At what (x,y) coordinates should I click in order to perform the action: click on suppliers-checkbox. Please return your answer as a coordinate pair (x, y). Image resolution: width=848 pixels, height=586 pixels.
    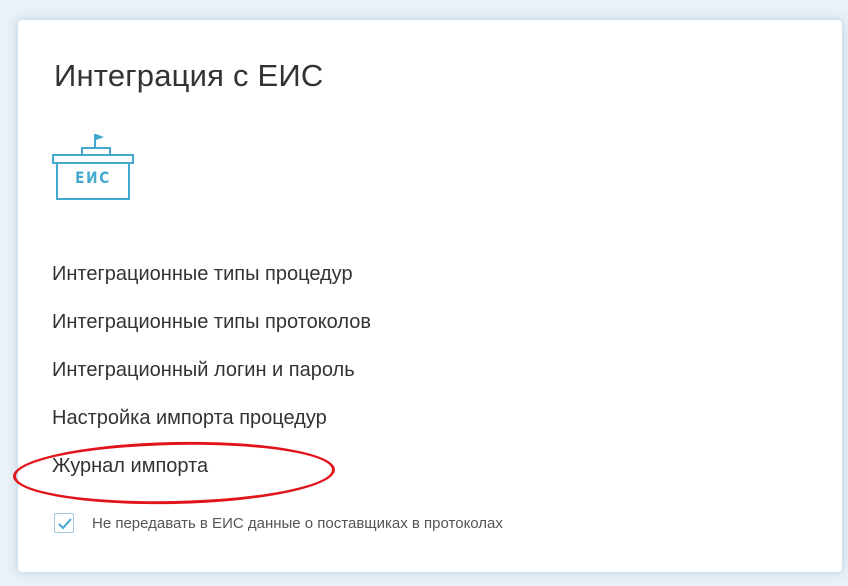
    Looking at the image, I should click on (64, 523).